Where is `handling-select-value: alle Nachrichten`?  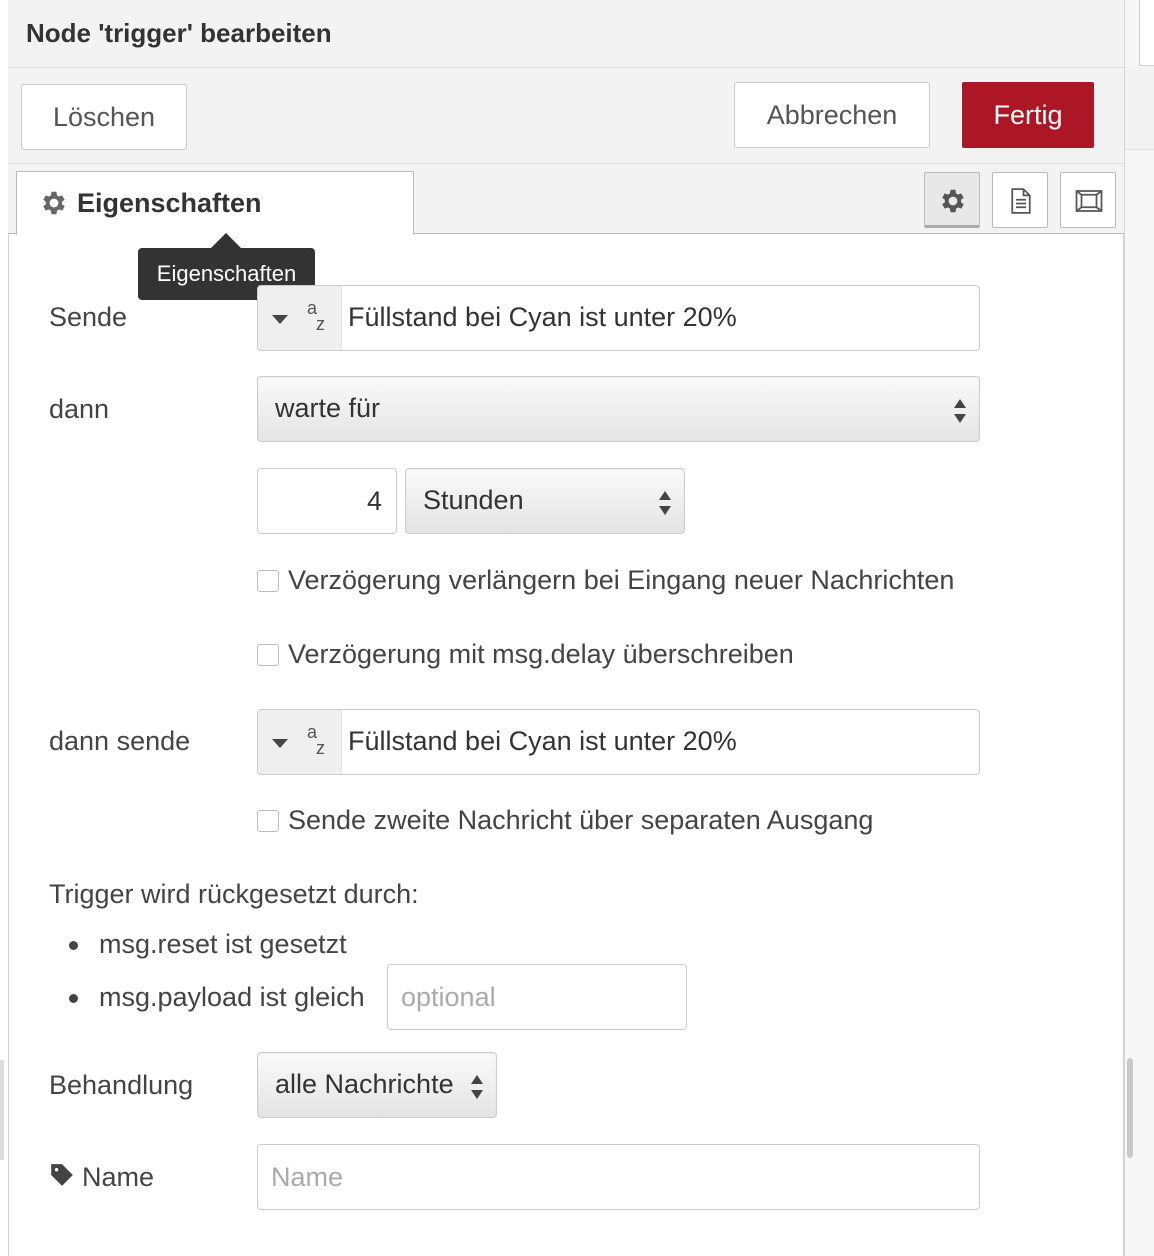
handling-select-value: alle Nachrichten is located at coordinates (364, 1084).